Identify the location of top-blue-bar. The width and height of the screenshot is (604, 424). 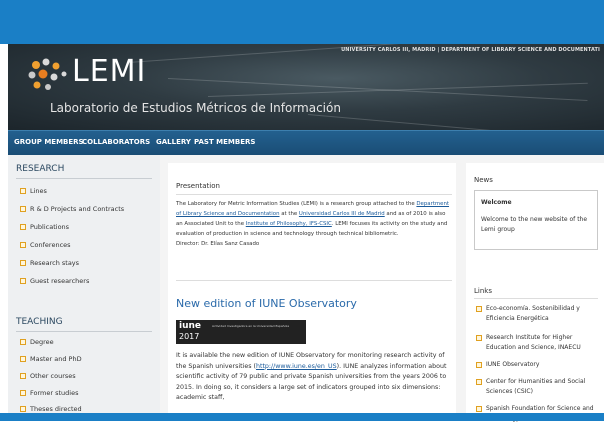
(302, 22).